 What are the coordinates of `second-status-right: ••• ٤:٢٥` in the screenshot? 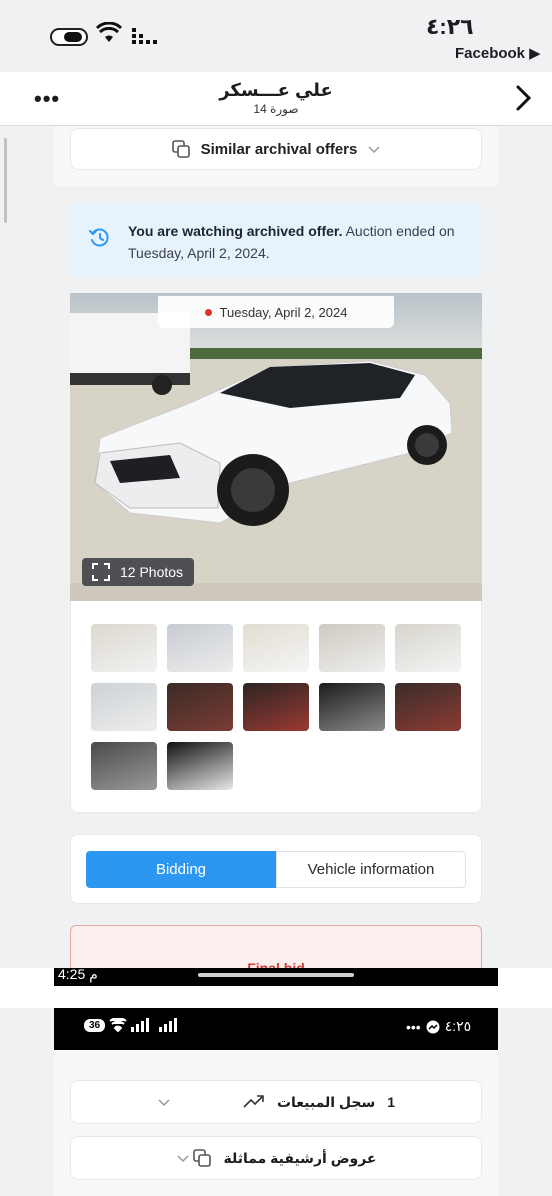 It's located at (438, 1026).